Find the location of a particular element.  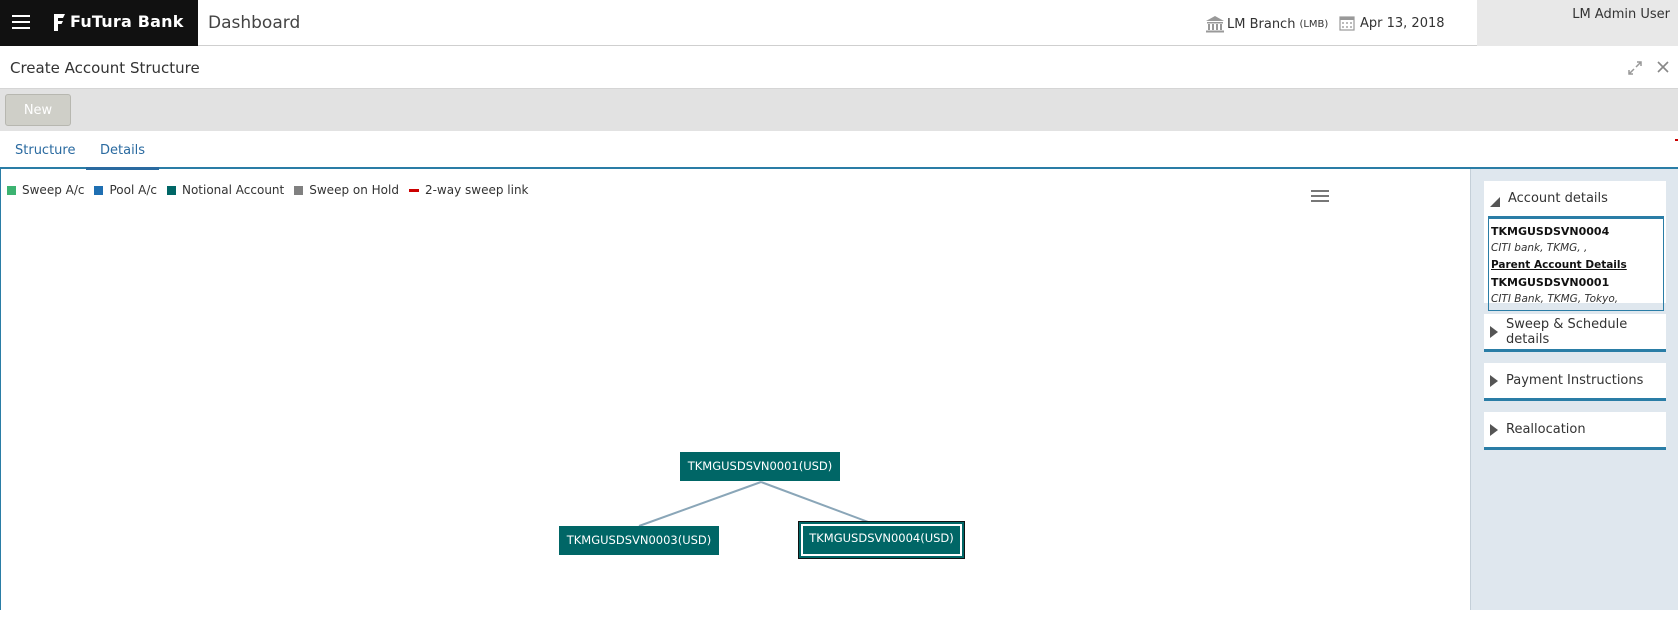

calendar-icon is located at coordinates (1347, 23).